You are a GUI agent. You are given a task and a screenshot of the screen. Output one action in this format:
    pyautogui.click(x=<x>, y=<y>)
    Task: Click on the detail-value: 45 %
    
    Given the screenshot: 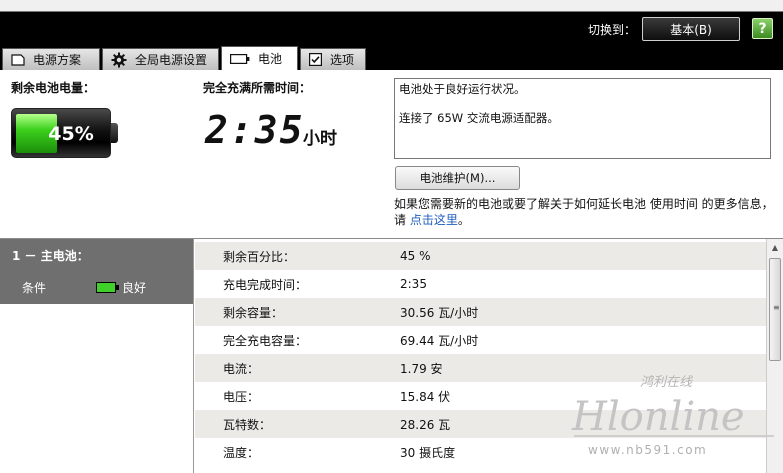 What is the action you would take?
    pyautogui.click(x=415, y=256)
    